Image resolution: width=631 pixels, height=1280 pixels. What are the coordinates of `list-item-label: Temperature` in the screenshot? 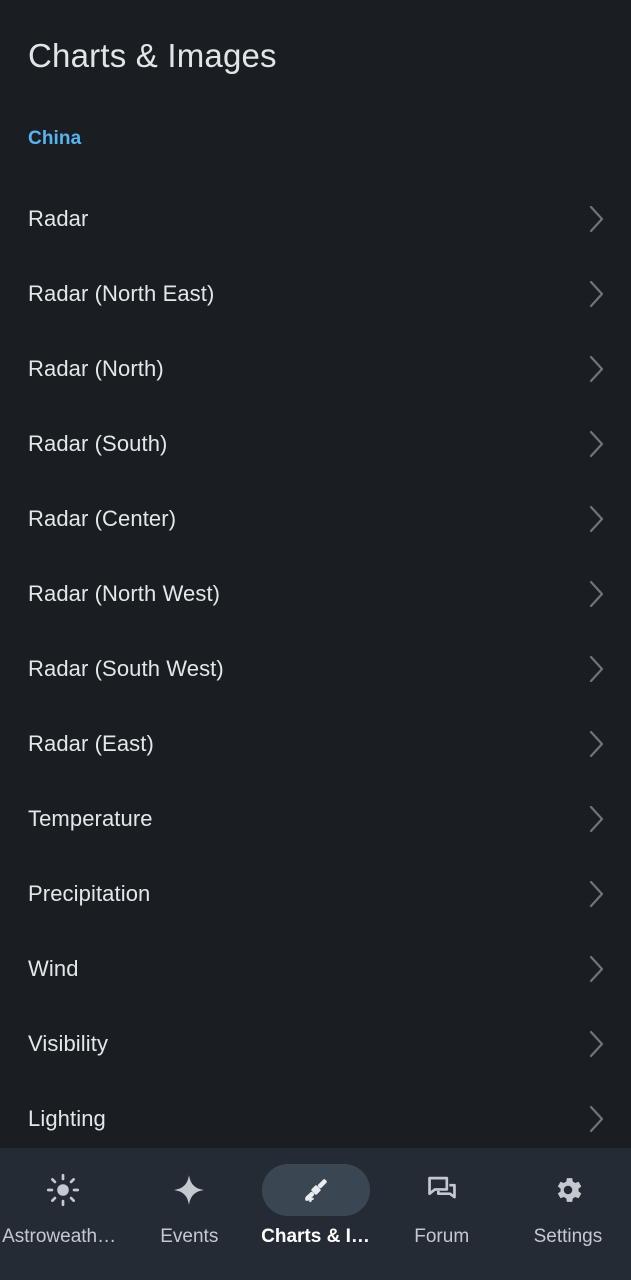 It's located at (90, 818).